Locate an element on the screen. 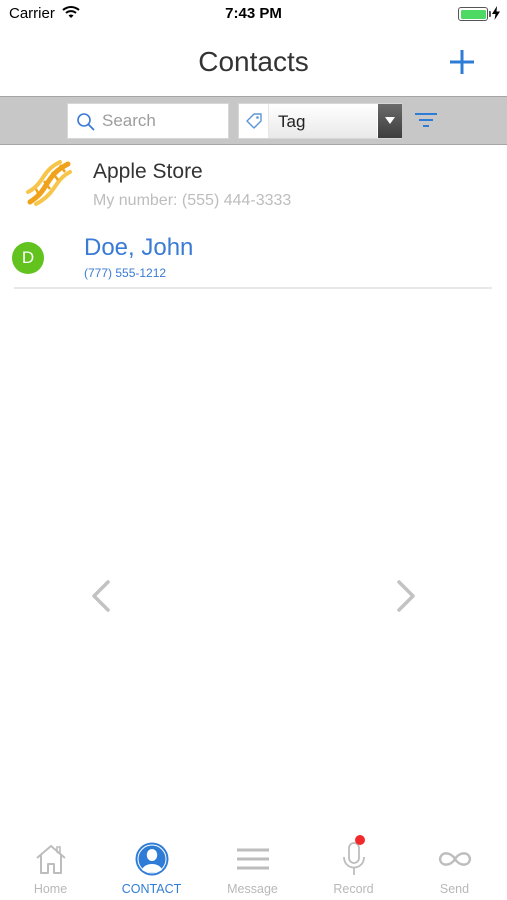 The width and height of the screenshot is (507, 900). battery-icon is located at coordinates (473, 14).